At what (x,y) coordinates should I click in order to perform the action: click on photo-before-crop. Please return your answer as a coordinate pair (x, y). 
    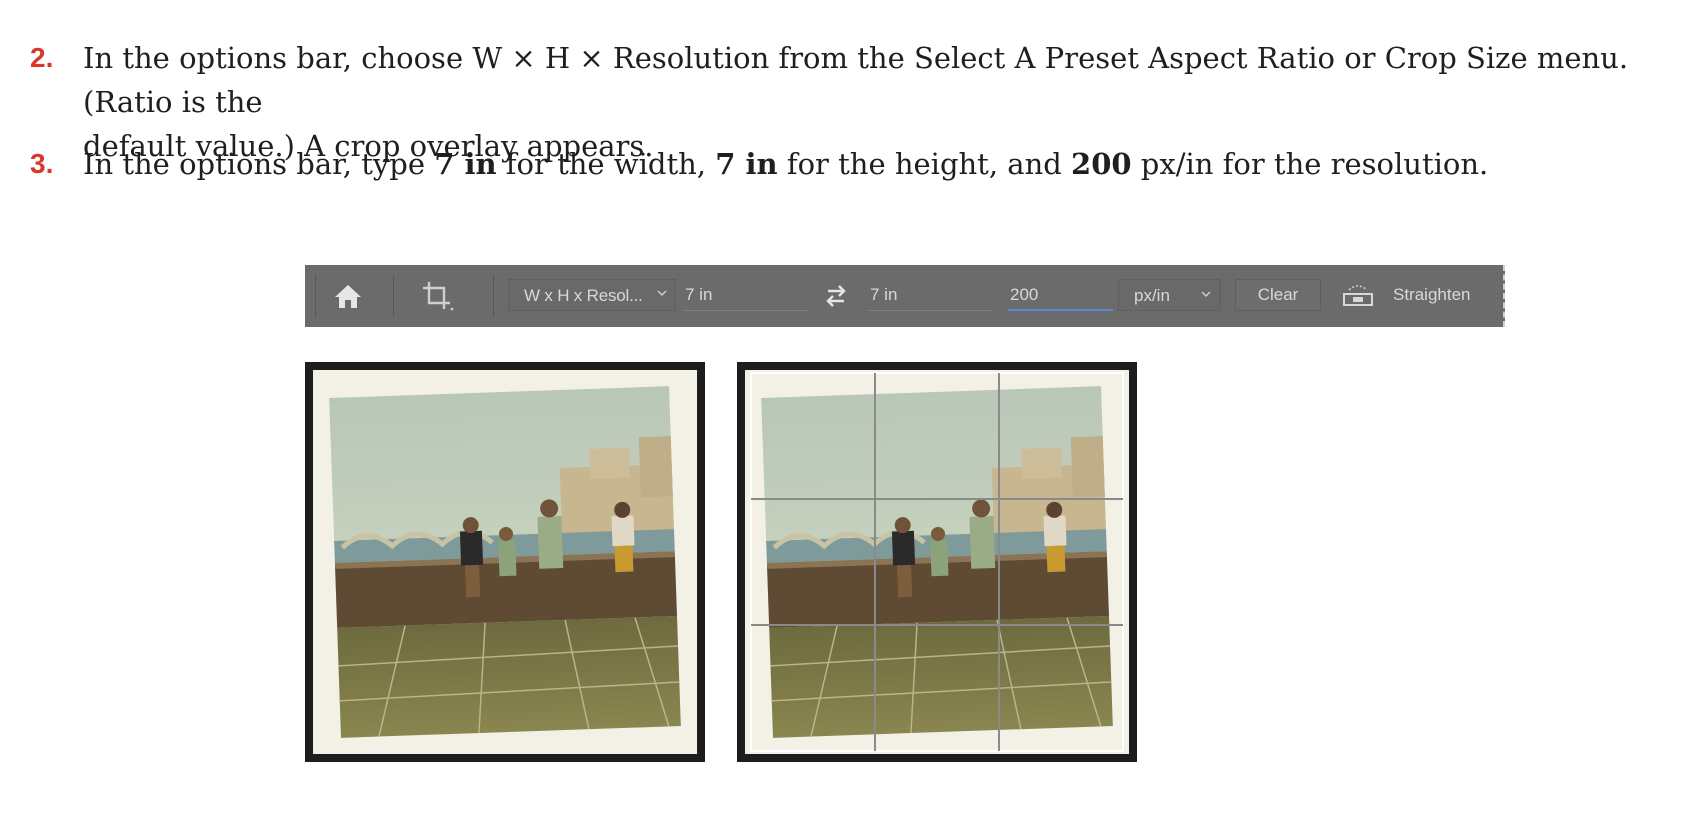
    Looking at the image, I should click on (505, 562).